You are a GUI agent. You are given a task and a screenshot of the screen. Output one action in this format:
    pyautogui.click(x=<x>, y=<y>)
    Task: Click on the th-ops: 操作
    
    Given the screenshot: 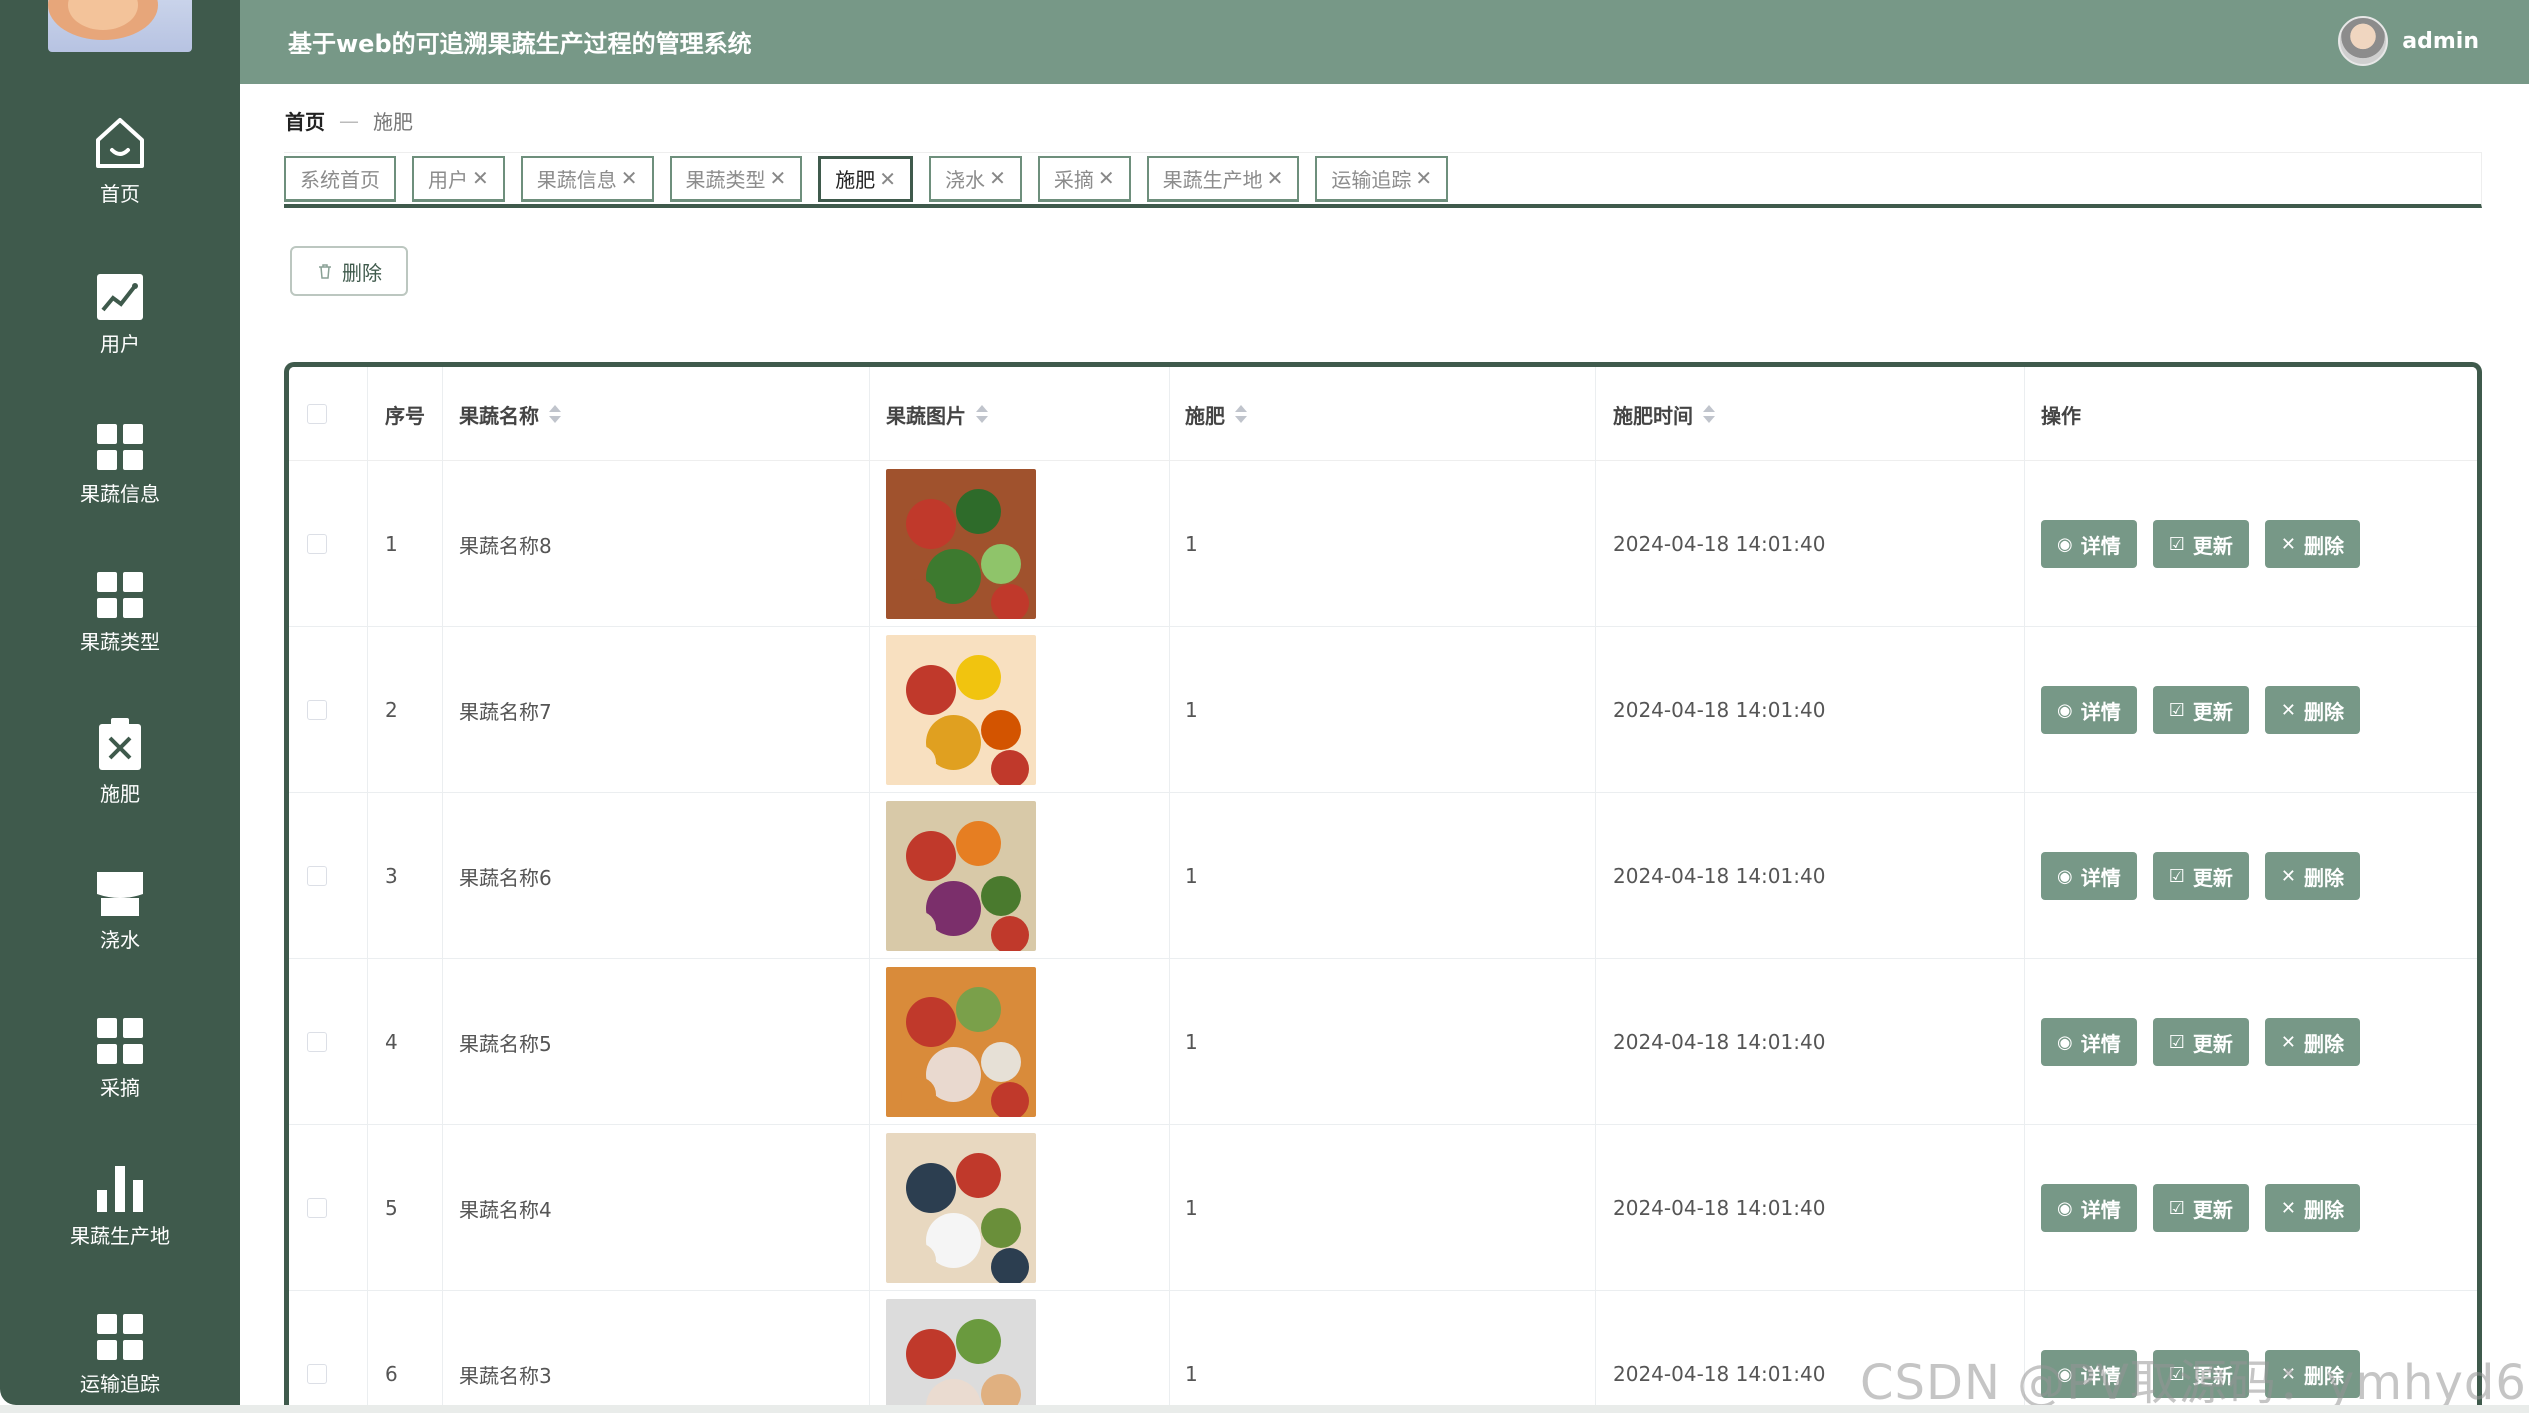 What is the action you would take?
    pyautogui.click(x=2061, y=415)
    